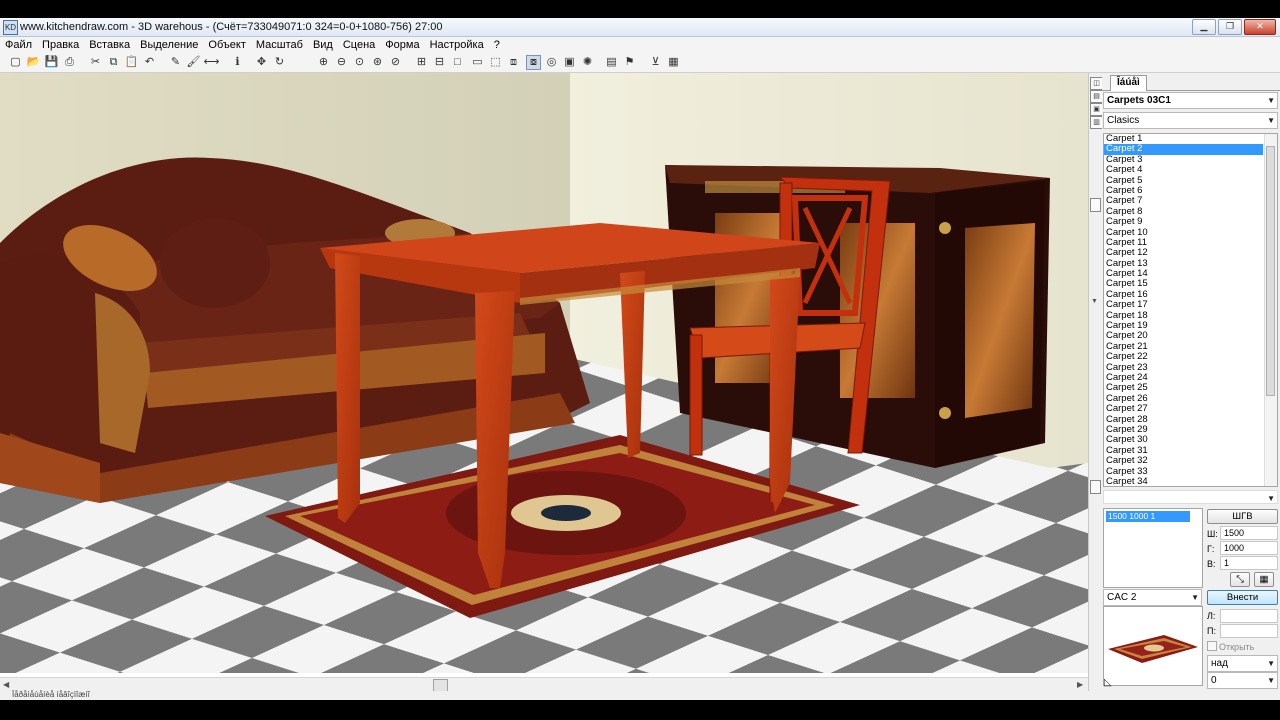  What do you see at coordinates (1183, 169) in the screenshot?
I see `list-item: Carpet 4` at bounding box center [1183, 169].